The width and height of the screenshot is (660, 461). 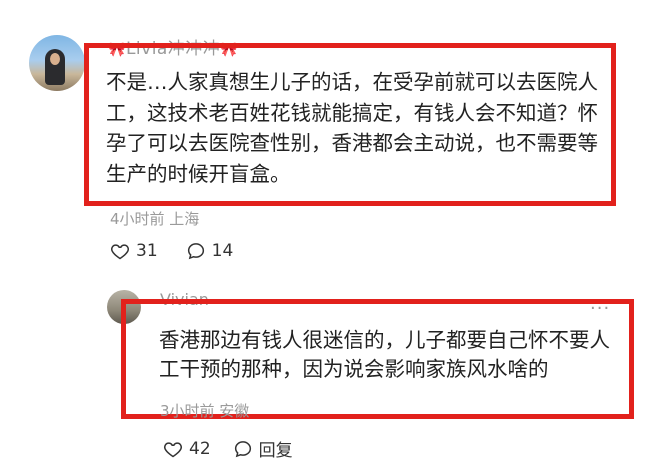 I want to click on like-button: 31, so click(x=134, y=251).